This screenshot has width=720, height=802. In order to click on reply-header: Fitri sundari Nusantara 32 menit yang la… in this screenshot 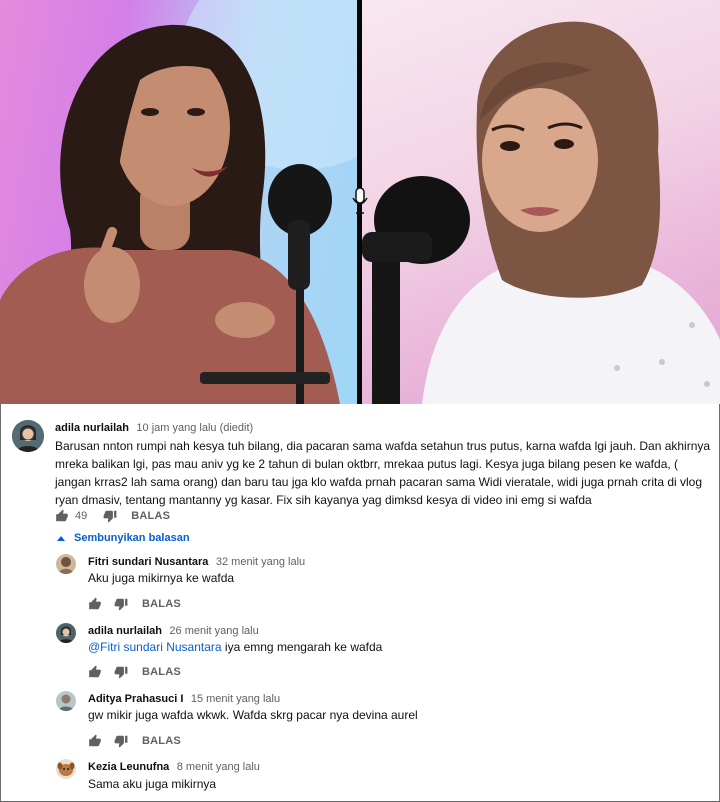, I will do `click(196, 561)`.